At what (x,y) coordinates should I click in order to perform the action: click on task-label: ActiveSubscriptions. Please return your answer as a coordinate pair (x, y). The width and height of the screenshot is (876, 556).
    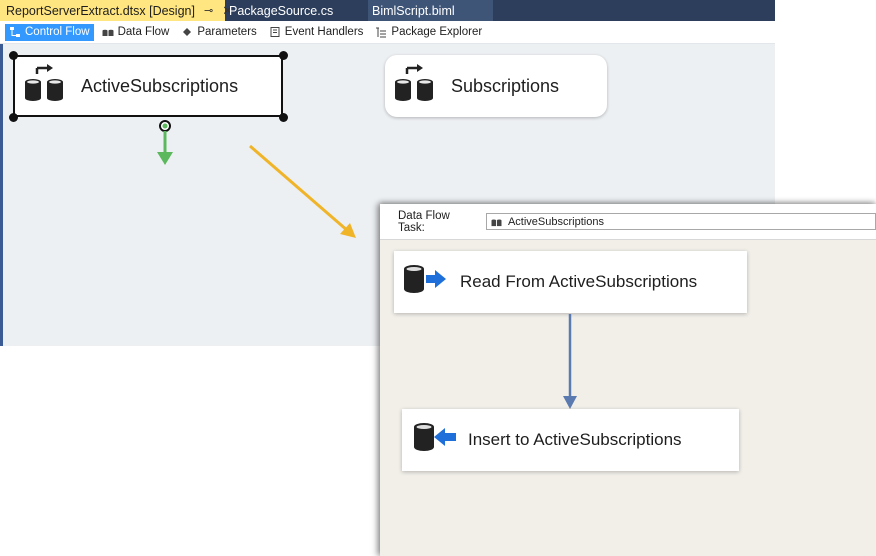
    Looking at the image, I should click on (160, 85).